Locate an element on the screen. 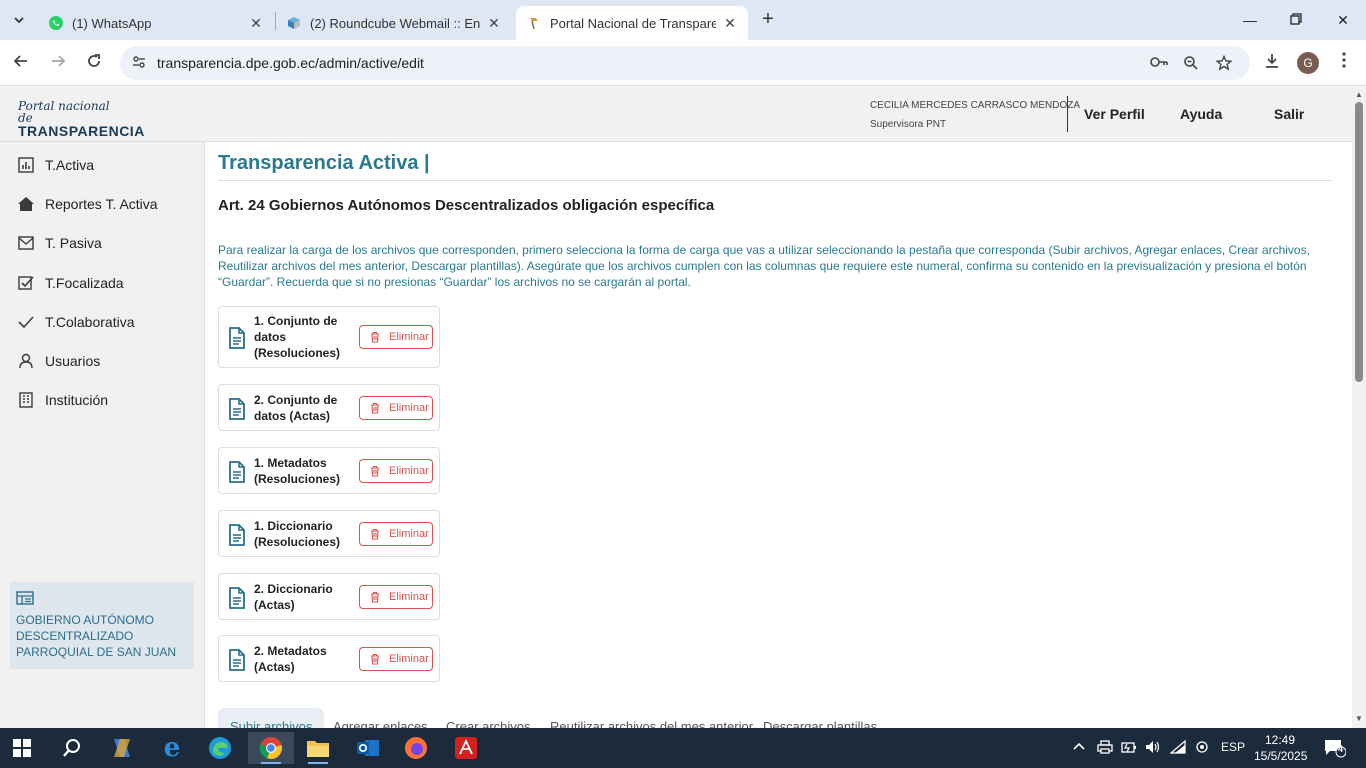  browser-tab-portal: Portal Nacional de Transparencia ✕ is located at coordinates (632, 23).